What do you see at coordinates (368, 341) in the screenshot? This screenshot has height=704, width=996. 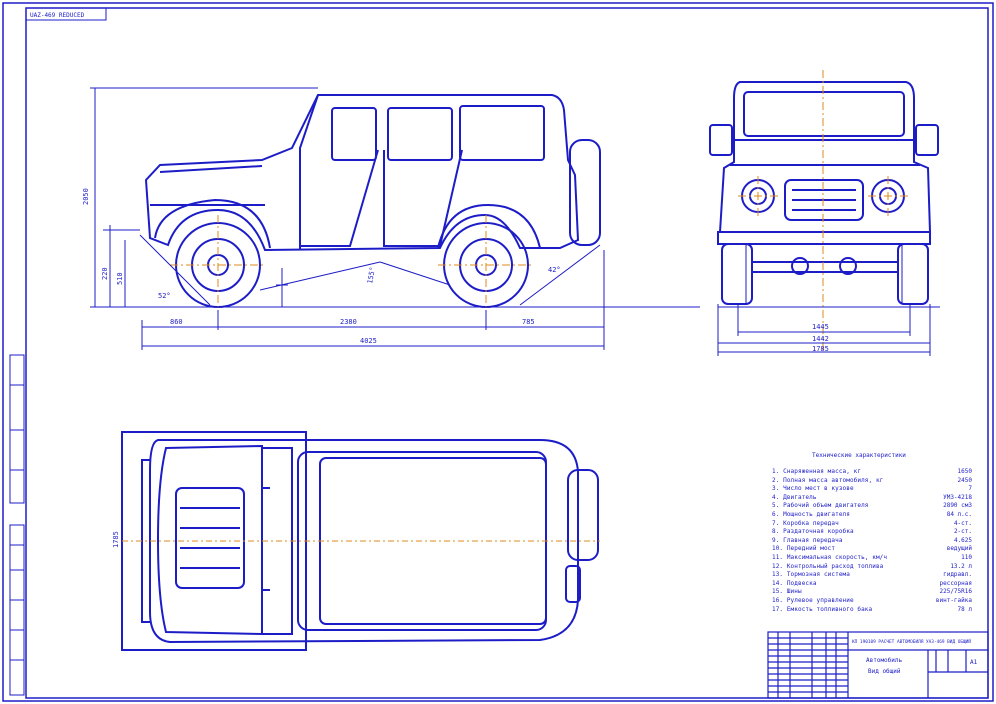 I see `dim-overall-length: 4025` at bounding box center [368, 341].